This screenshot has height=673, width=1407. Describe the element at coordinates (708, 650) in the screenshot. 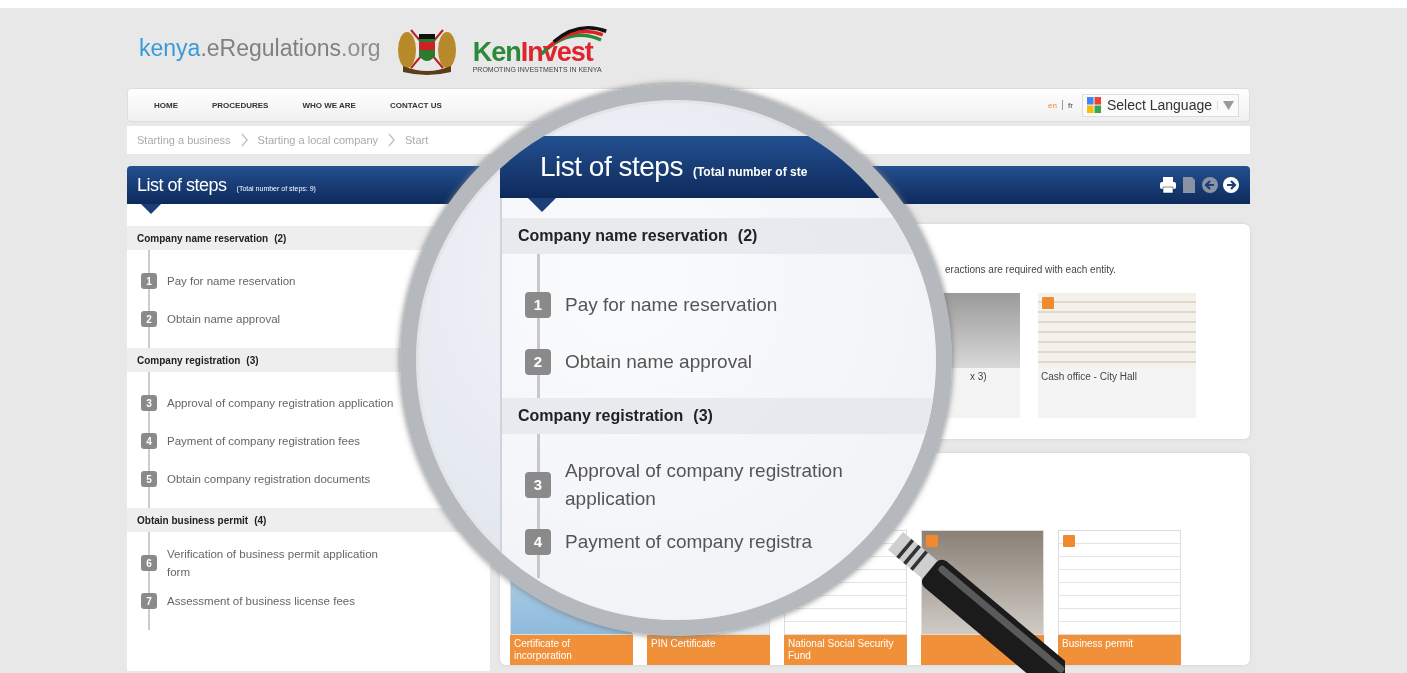

I see `document-caption: PIN Certificate` at that location.